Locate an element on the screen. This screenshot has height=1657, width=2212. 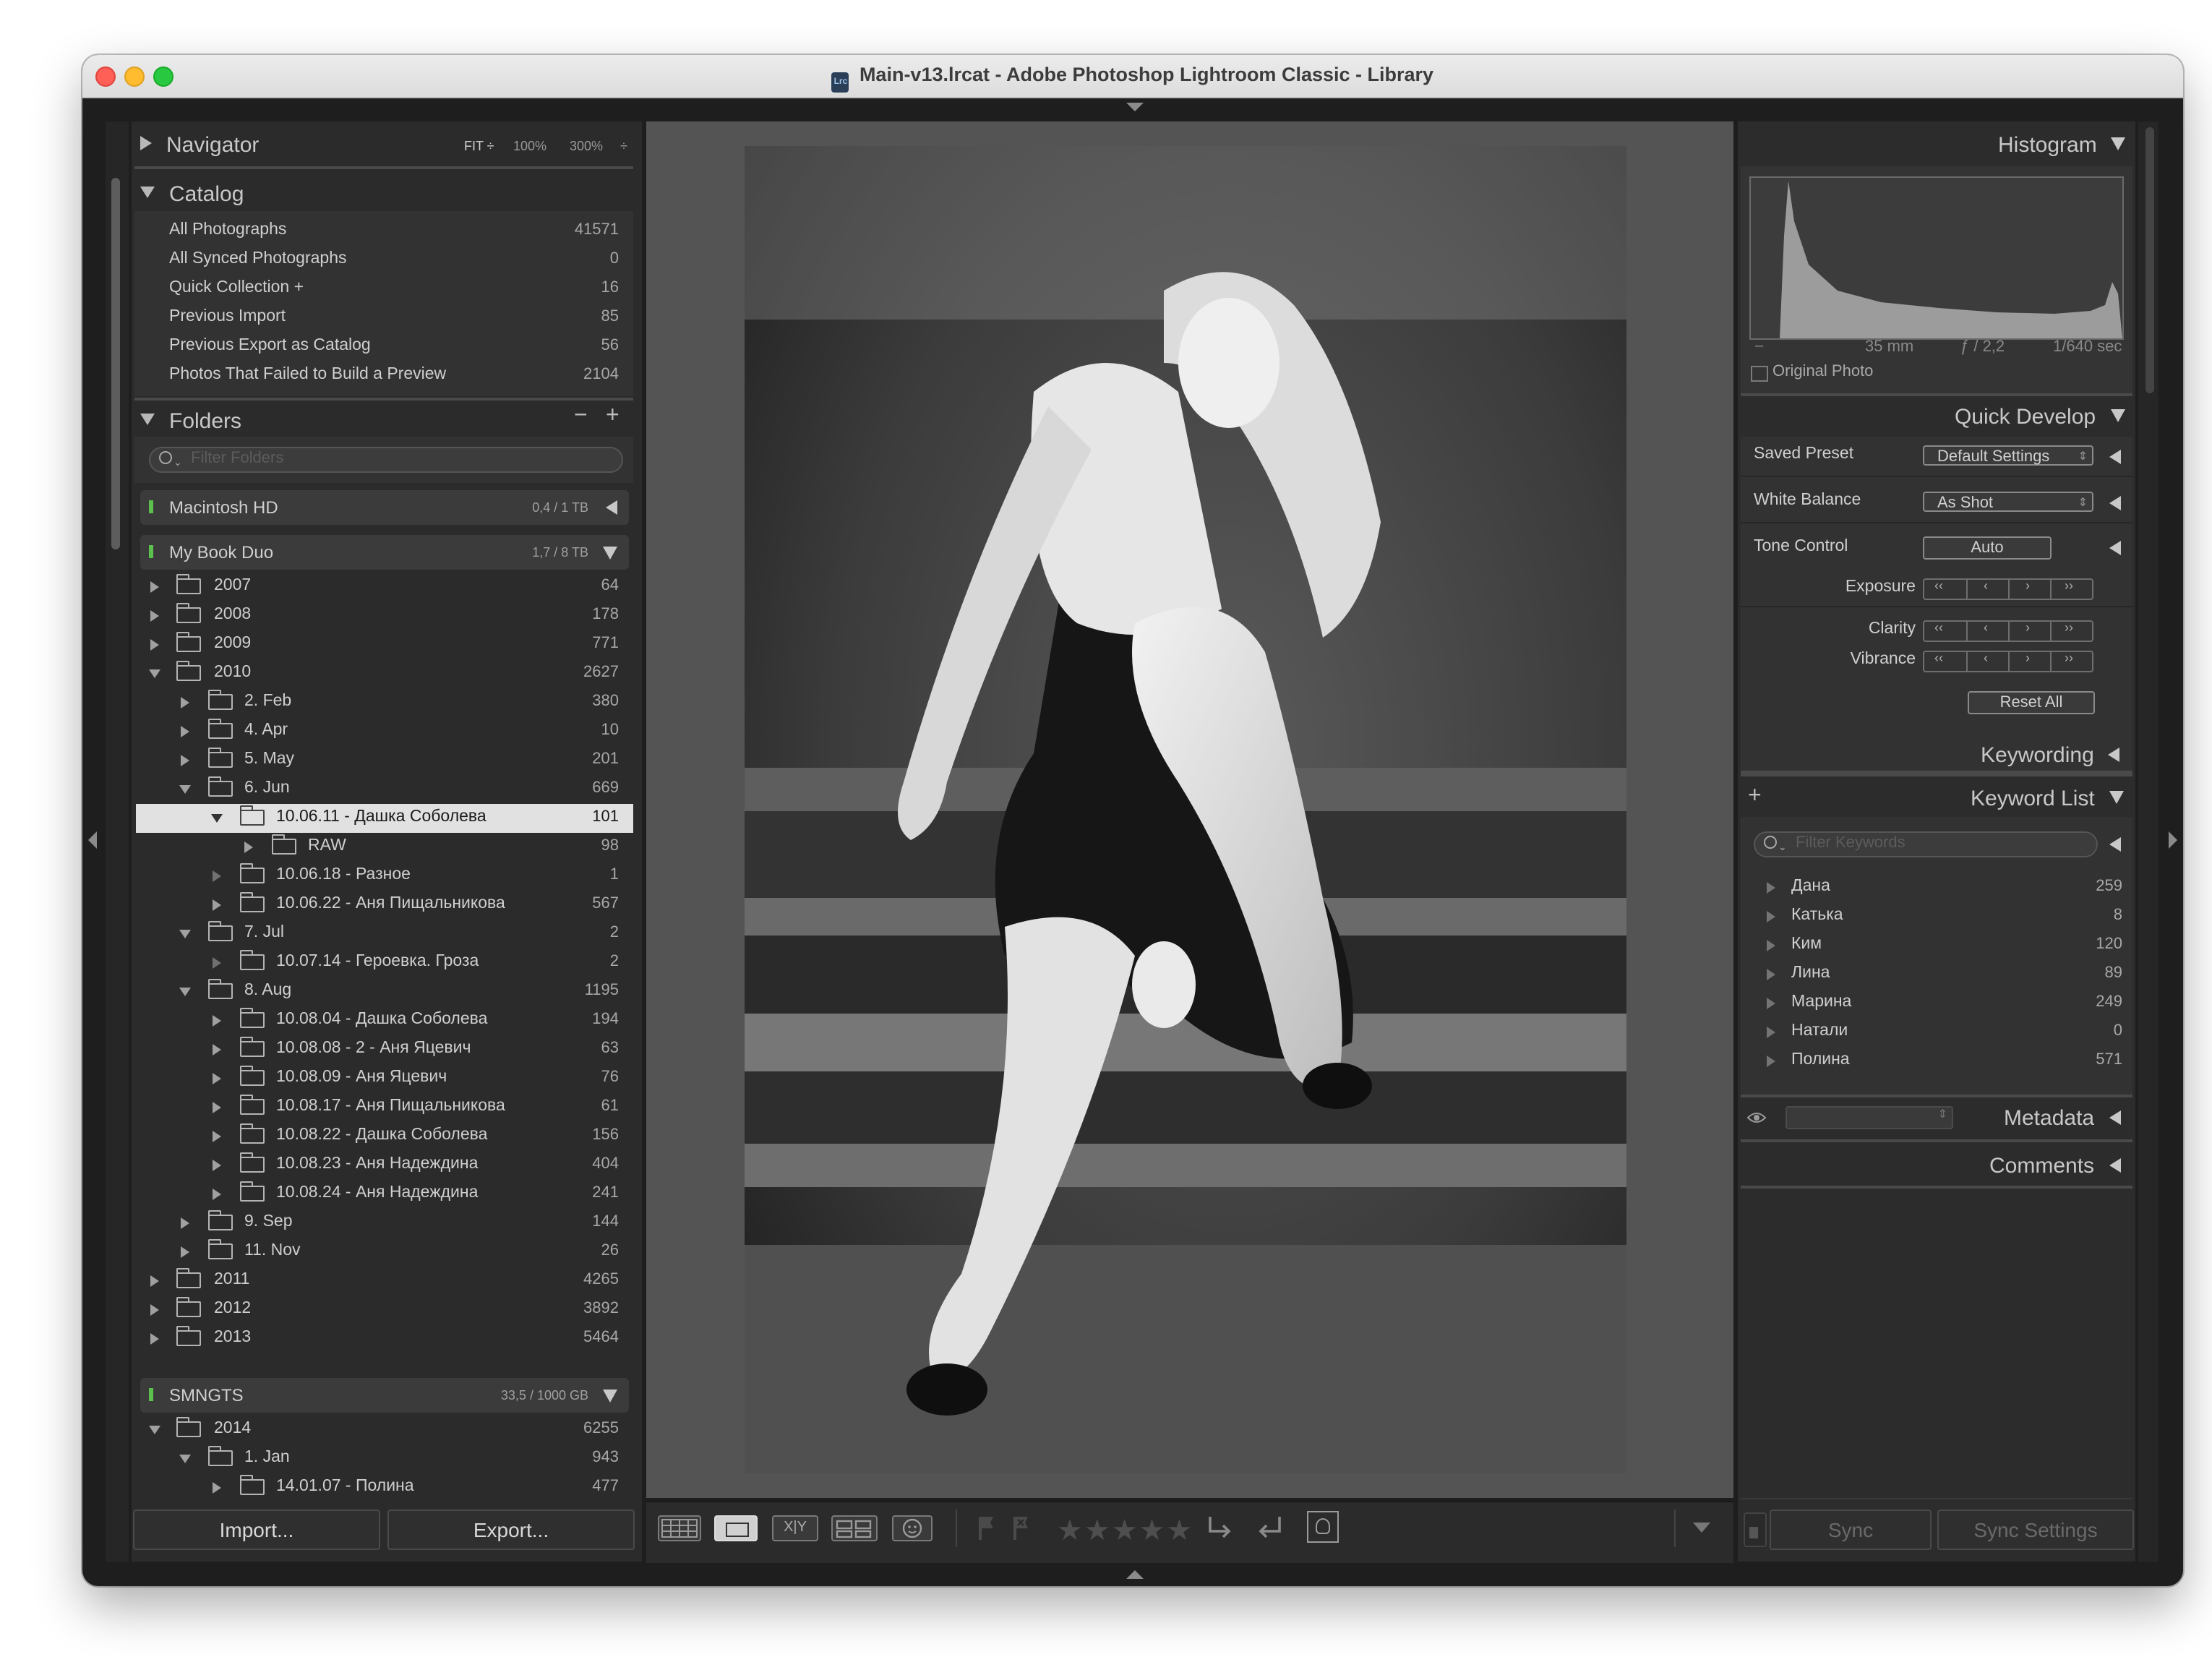
folder-row: 10.06.22 - Аня Пищальникова 567 is located at coordinates (385, 905).